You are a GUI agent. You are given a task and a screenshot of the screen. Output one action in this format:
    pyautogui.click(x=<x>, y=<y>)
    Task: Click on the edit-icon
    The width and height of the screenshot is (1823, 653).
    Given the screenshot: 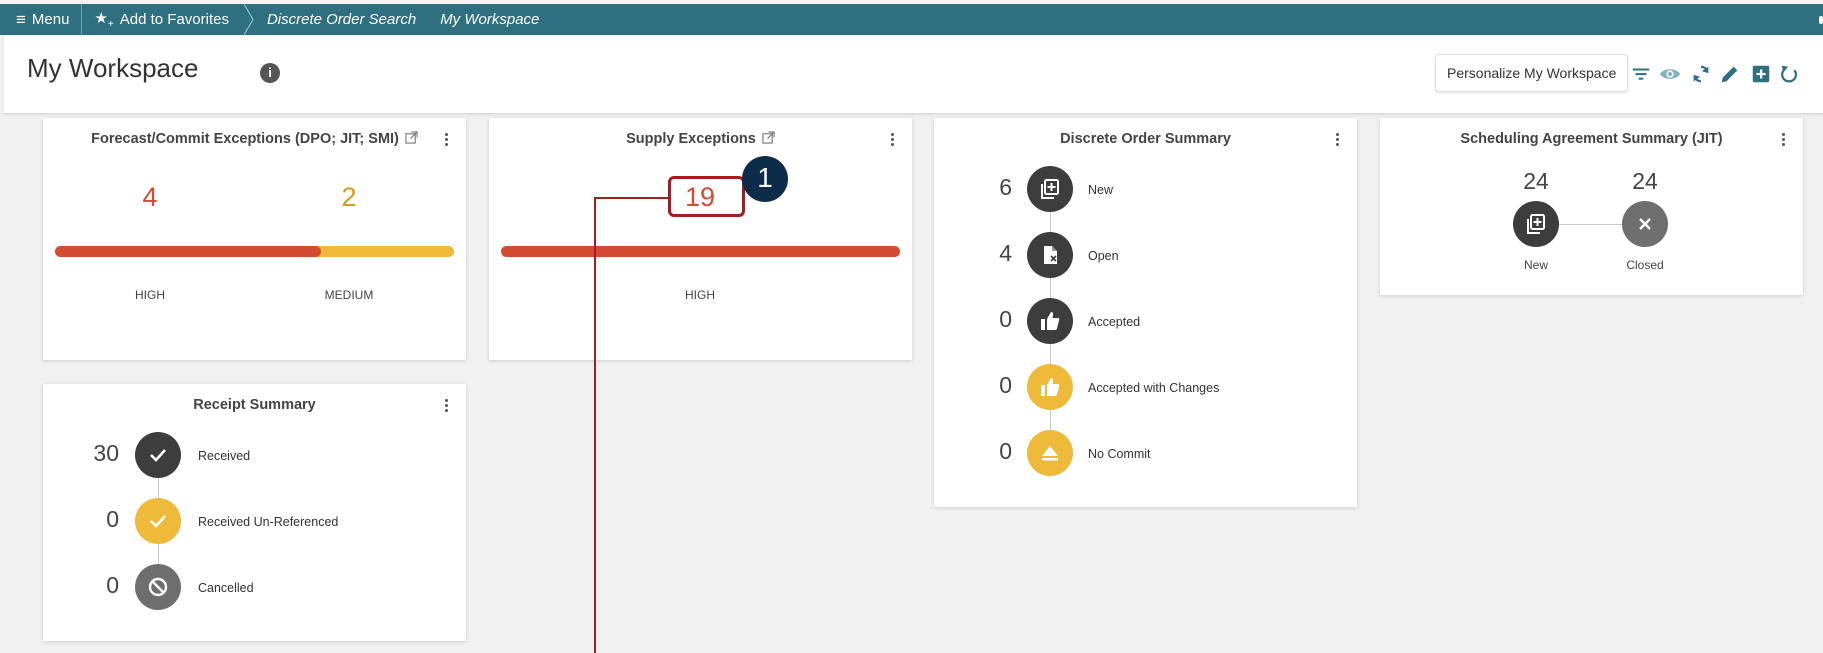 What is the action you would take?
    pyautogui.click(x=1730, y=74)
    